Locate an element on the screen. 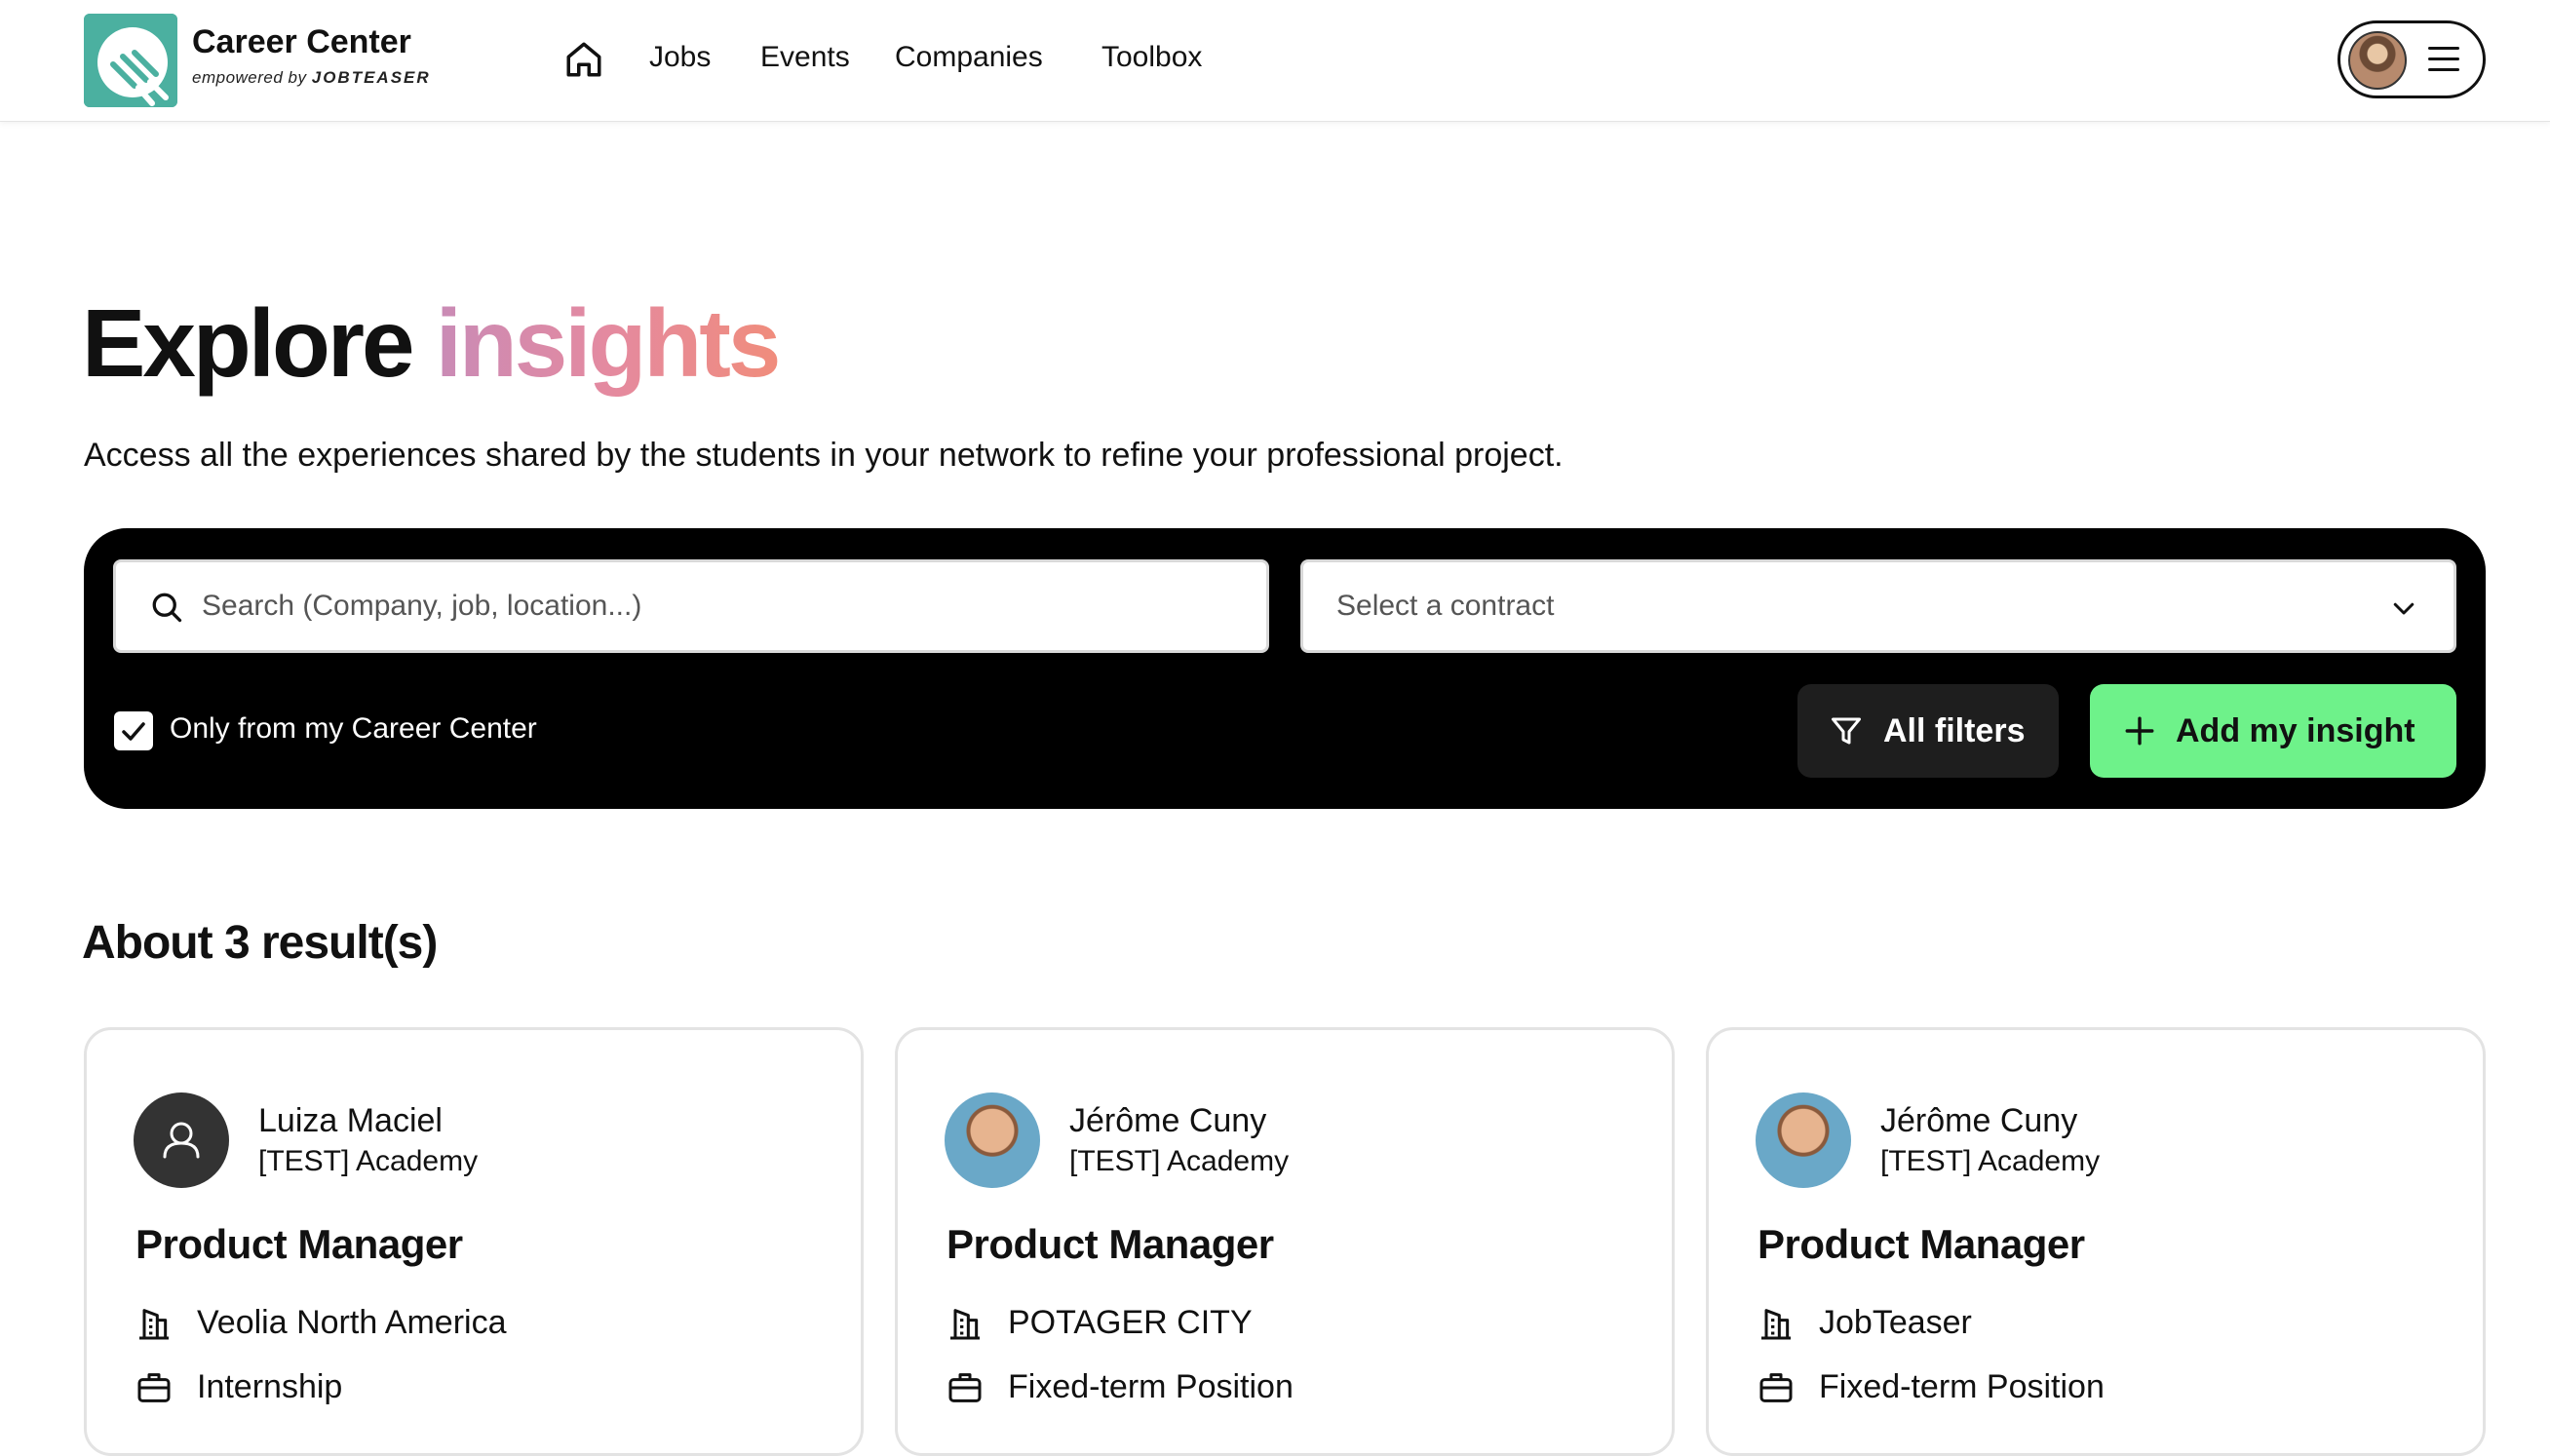  brand-subtitle: empowered by JOBTEASER is located at coordinates (311, 78).